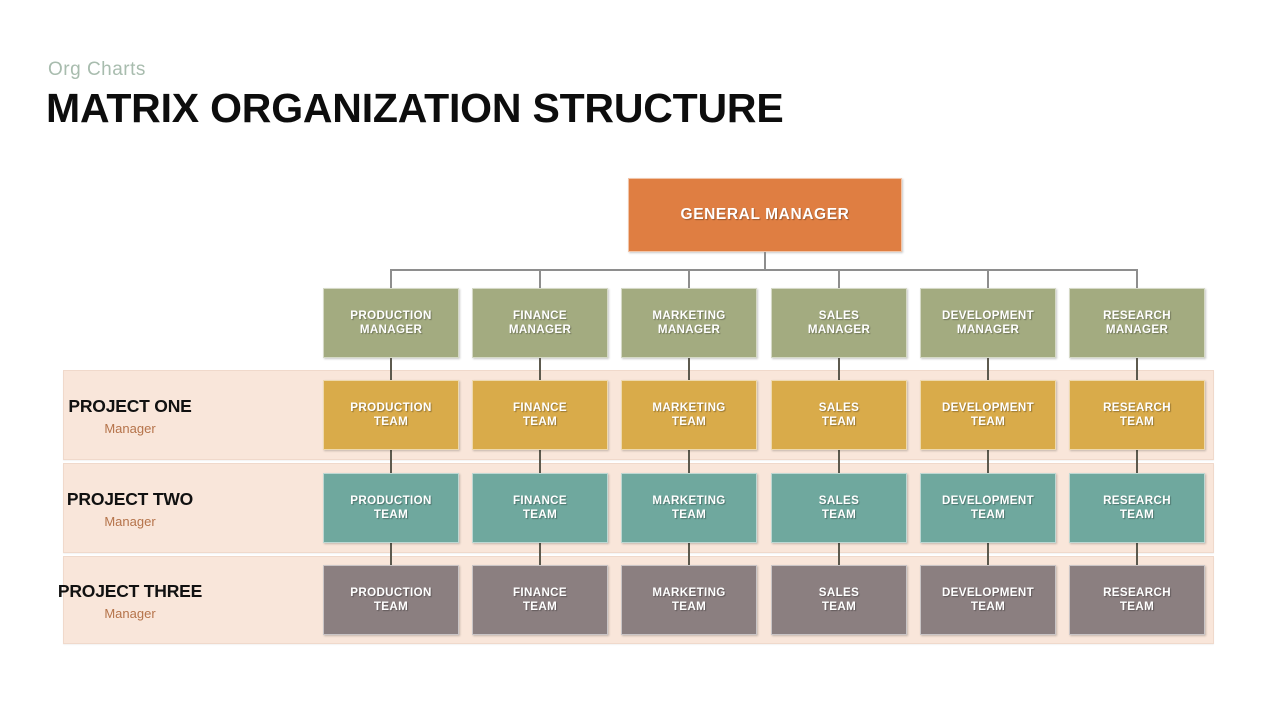  I want to click on node-manager-sales: SALES MANAGER, so click(839, 323).